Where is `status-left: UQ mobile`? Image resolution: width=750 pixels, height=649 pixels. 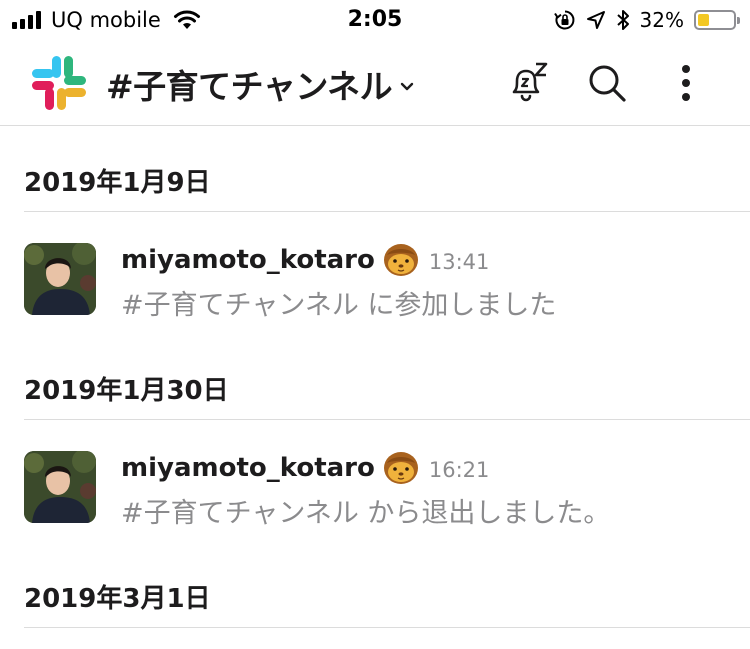
status-left: UQ mobile is located at coordinates (106, 20).